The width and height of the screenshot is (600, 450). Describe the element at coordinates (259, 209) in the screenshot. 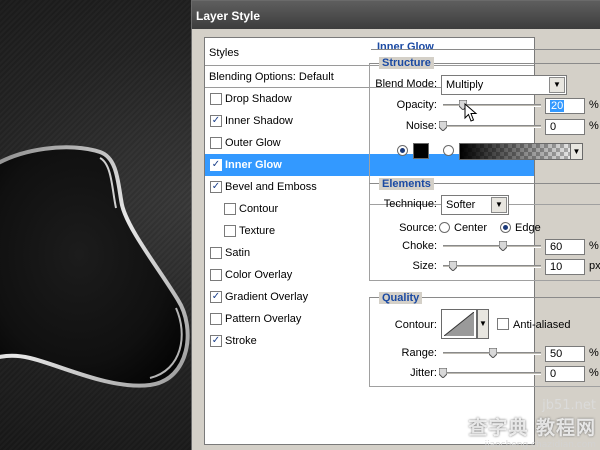

I see `style-item-label: Contour` at that location.